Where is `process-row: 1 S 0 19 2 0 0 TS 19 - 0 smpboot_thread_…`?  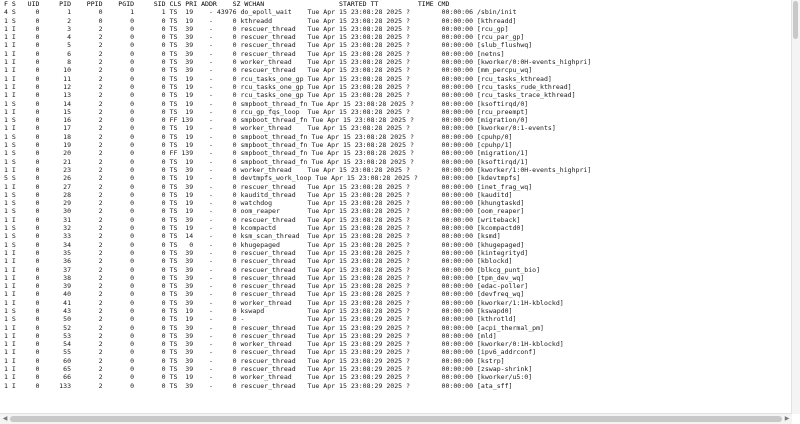 process-row: 1 S 0 19 2 0 0 TS 19 - 0 smpboot_thread_… is located at coordinates (258, 145).